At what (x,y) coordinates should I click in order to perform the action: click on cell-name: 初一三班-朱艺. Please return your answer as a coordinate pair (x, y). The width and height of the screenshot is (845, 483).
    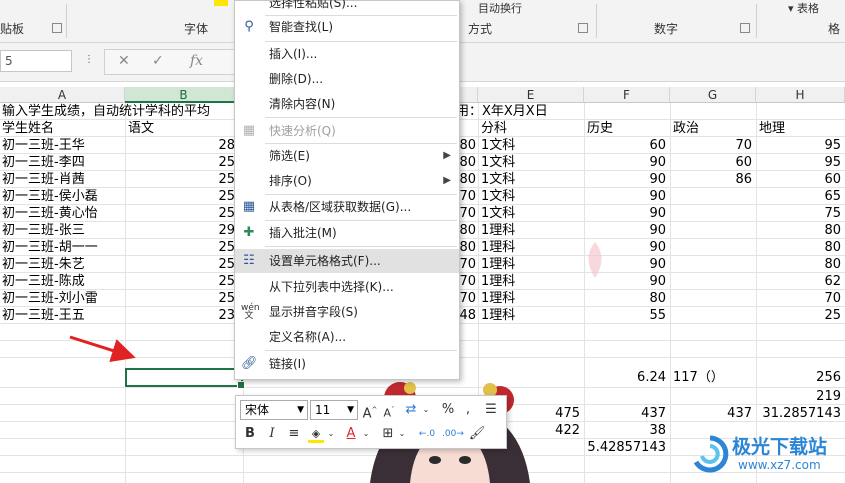
    Looking at the image, I should click on (43, 264).